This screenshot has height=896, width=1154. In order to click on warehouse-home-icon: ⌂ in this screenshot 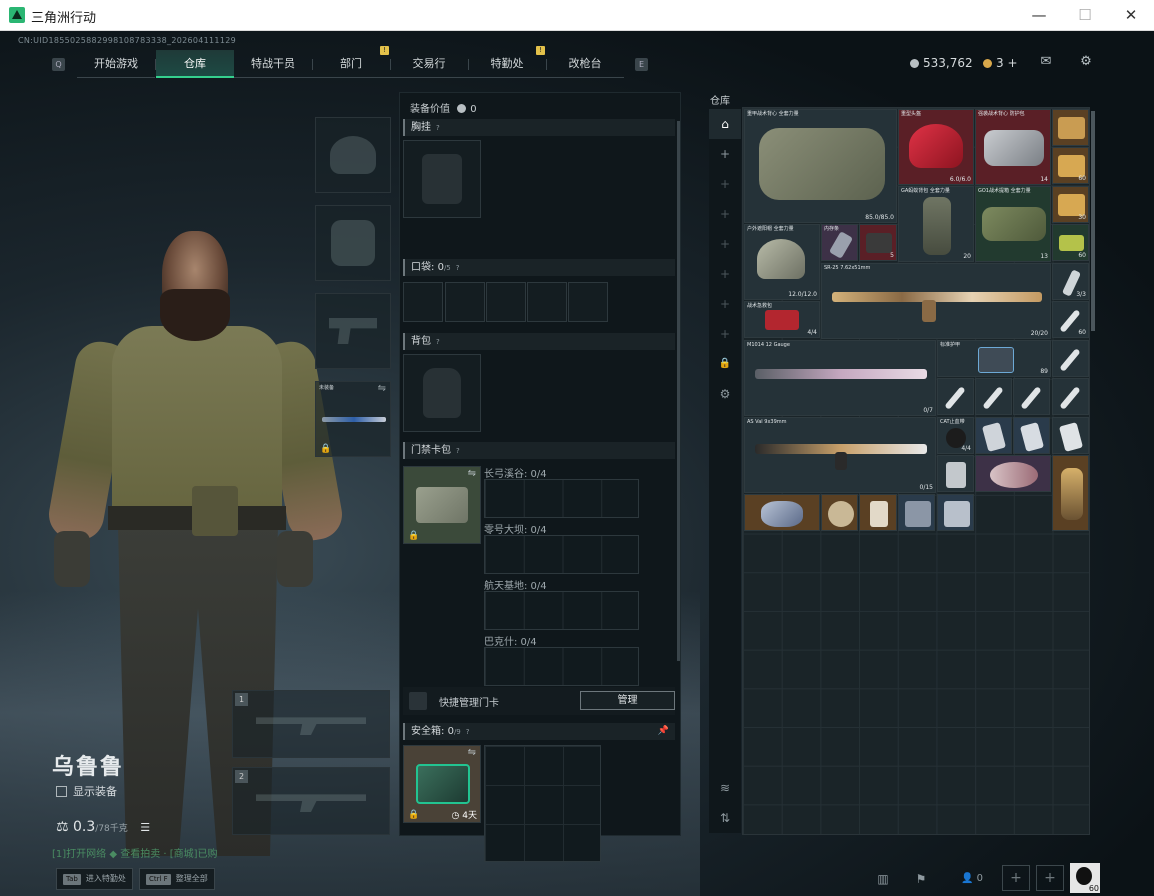, I will do `click(725, 124)`.